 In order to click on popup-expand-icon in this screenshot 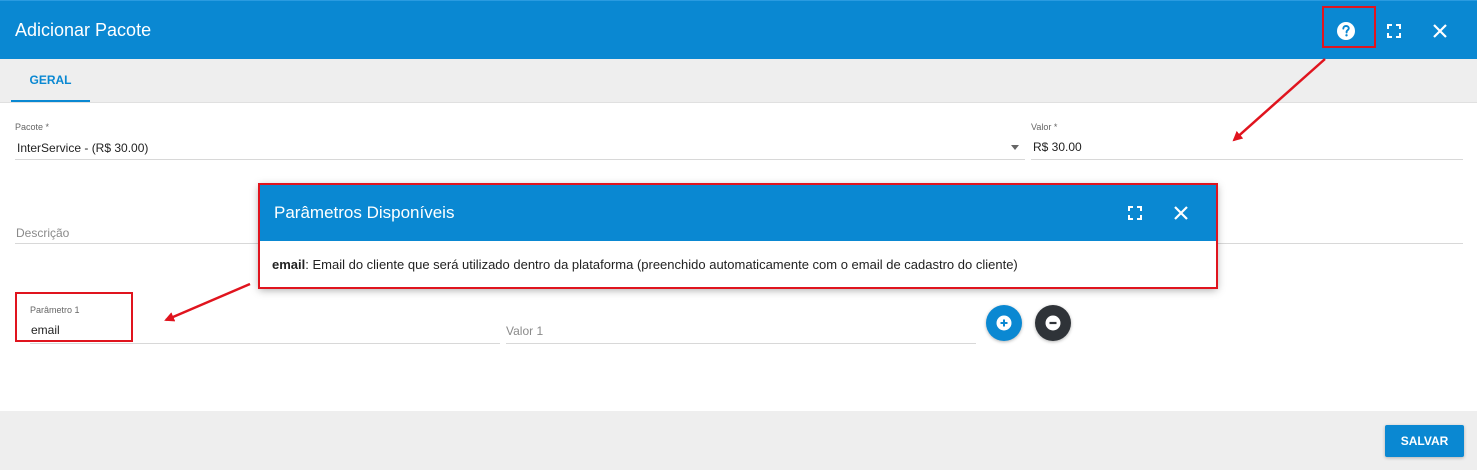, I will do `click(1135, 213)`.